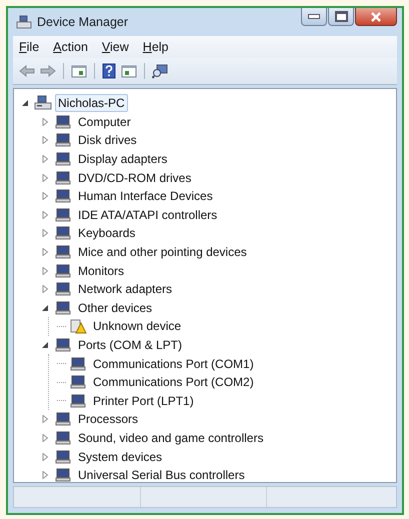 The width and height of the screenshot is (409, 519). I want to click on forward-arrow-icon, so click(48, 71).